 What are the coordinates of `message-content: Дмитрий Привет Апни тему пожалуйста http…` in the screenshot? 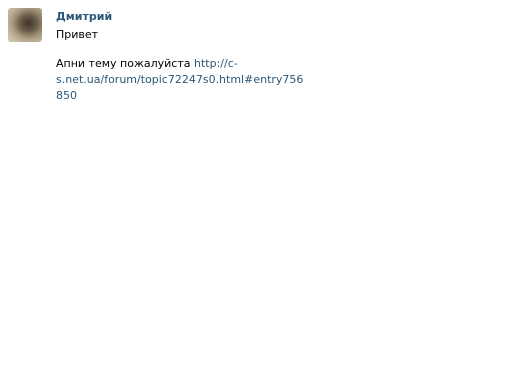 It's located at (181, 57).